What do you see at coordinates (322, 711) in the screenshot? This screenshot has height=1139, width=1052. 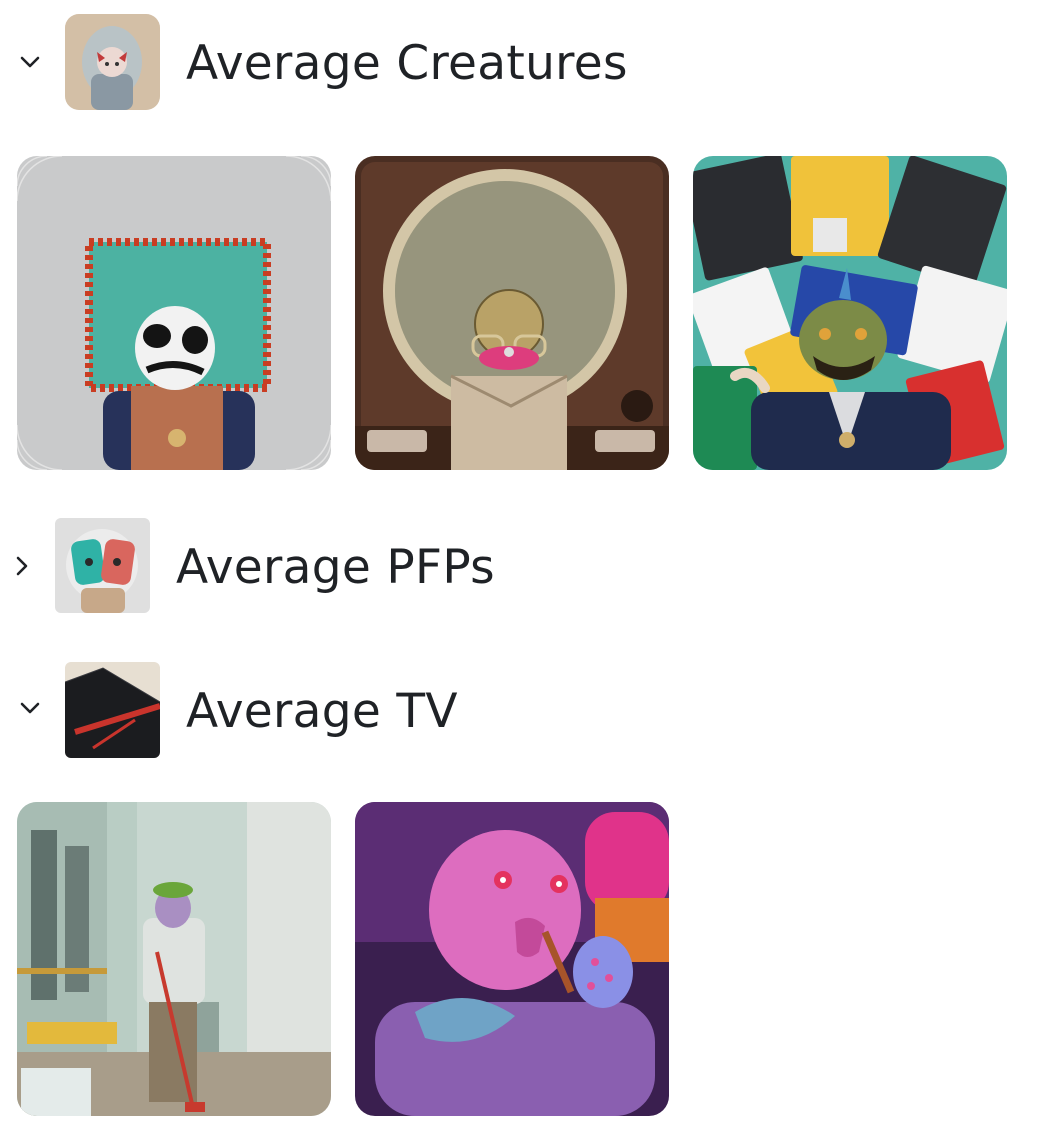 I see `collection-title: Average TV` at bounding box center [322, 711].